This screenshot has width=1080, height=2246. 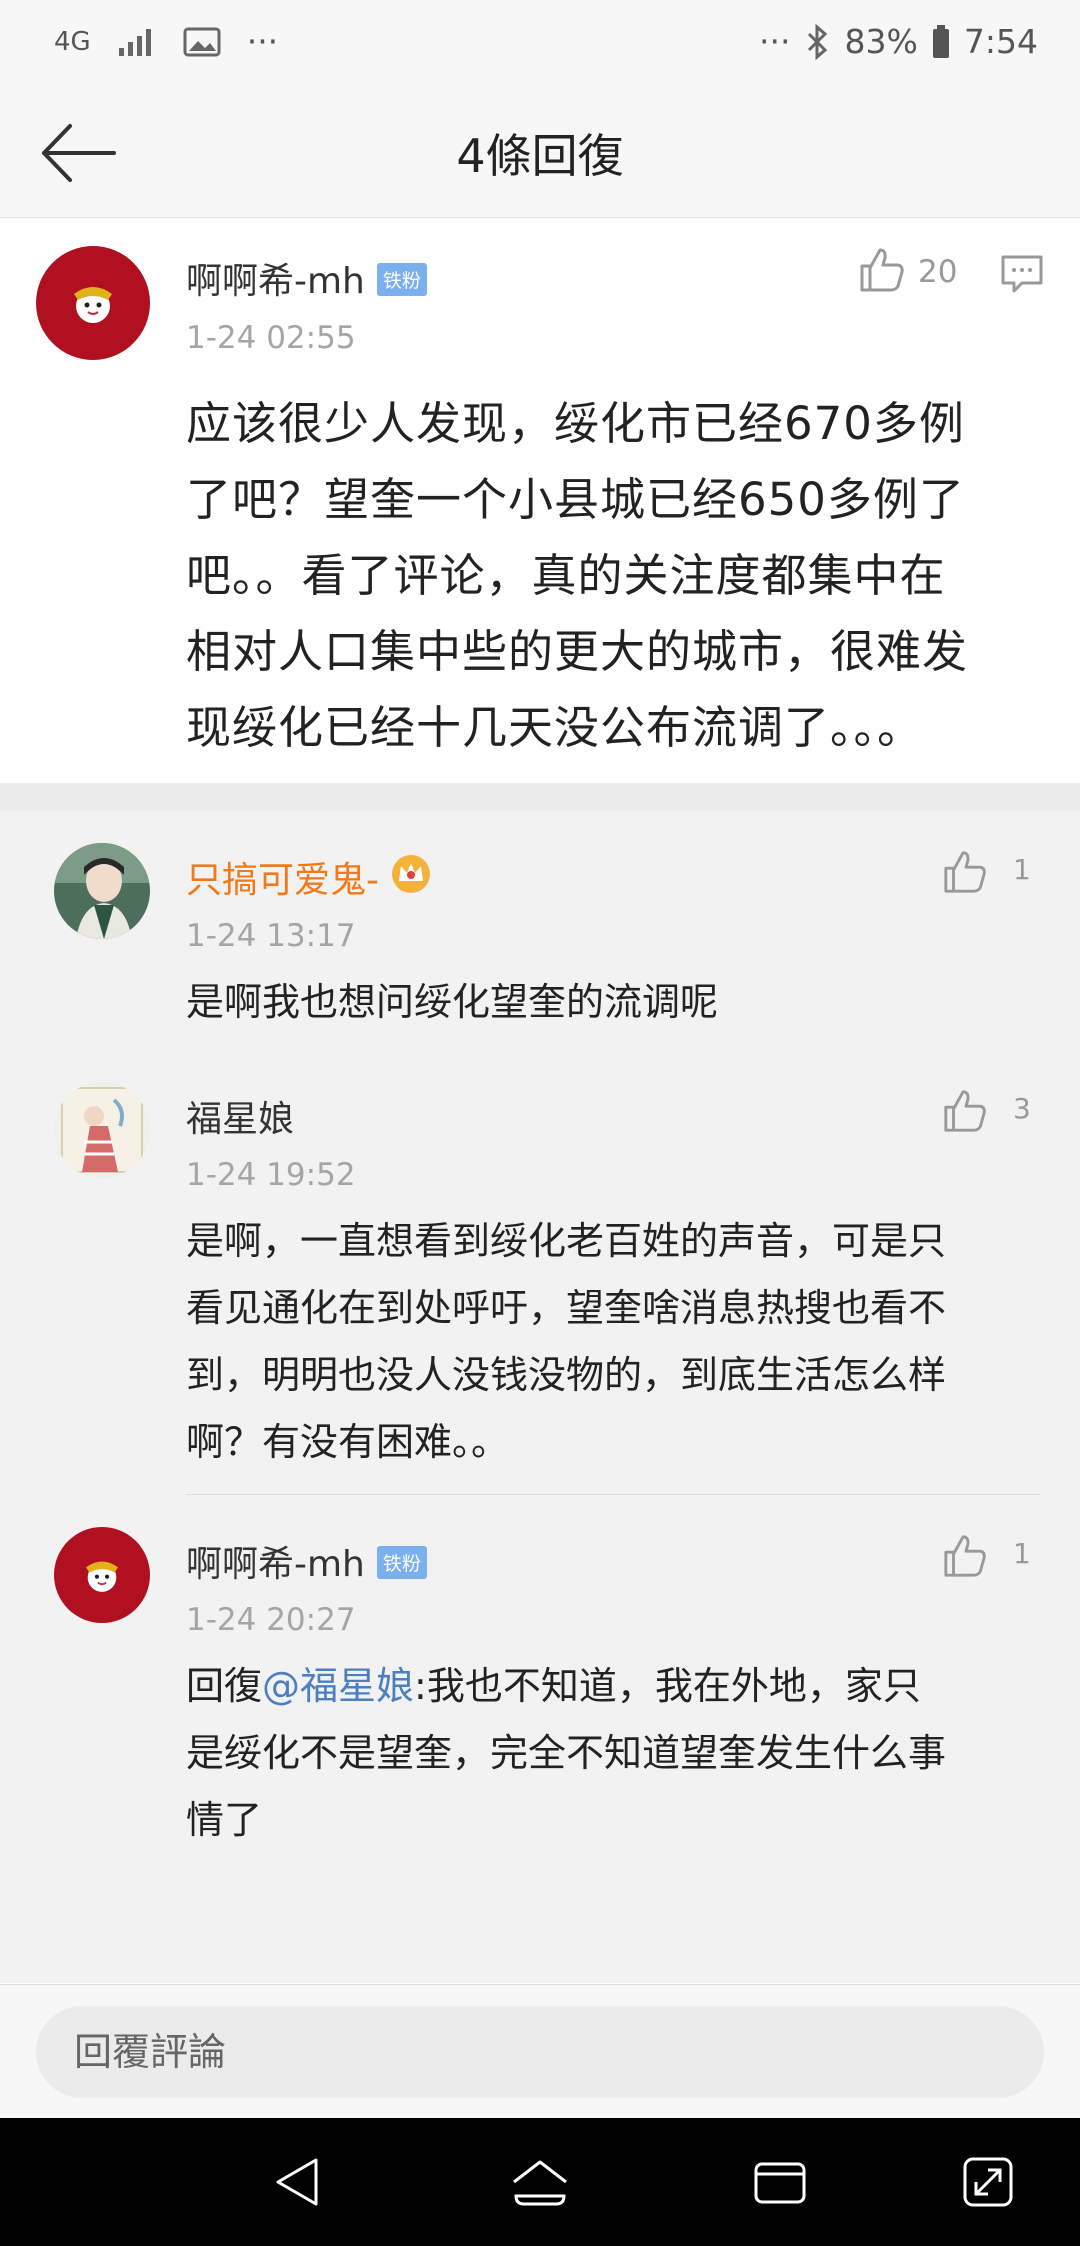 I want to click on nav-home-button, so click(x=540, y=2184).